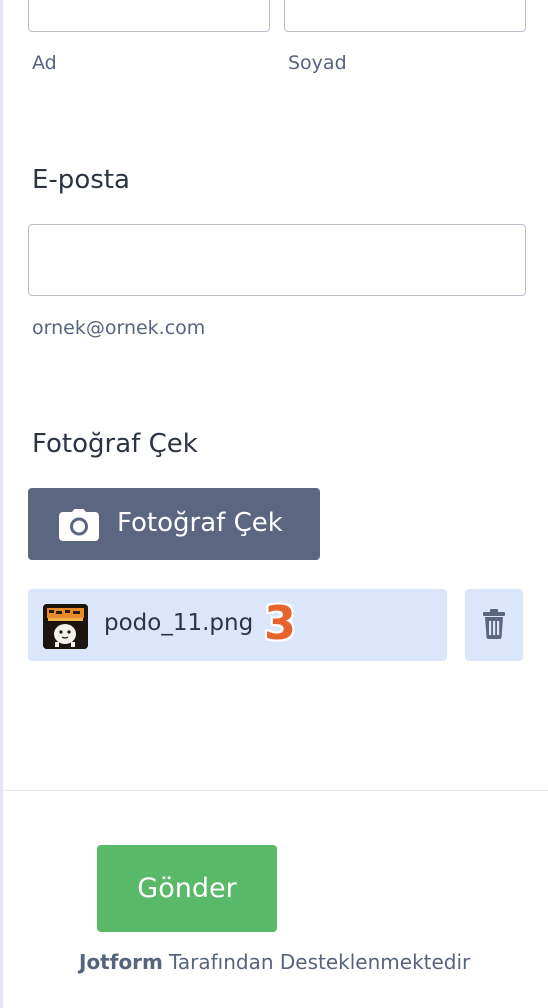 This screenshot has width=548, height=1008. I want to click on take-photo-button-label: Fotoğraf Çek, so click(200, 523).